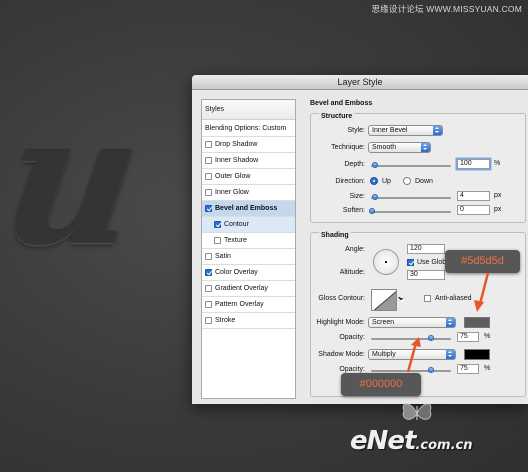 This screenshot has height=472, width=528. I want to click on butterfly-icon, so click(417, 411).